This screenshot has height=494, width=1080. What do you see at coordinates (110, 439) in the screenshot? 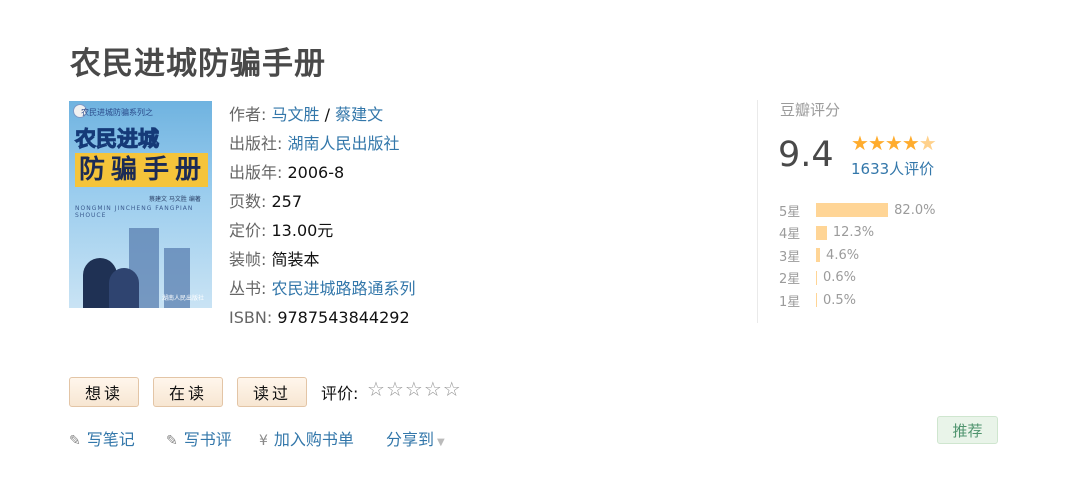
I see `write-note-label: 写笔记` at bounding box center [110, 439].